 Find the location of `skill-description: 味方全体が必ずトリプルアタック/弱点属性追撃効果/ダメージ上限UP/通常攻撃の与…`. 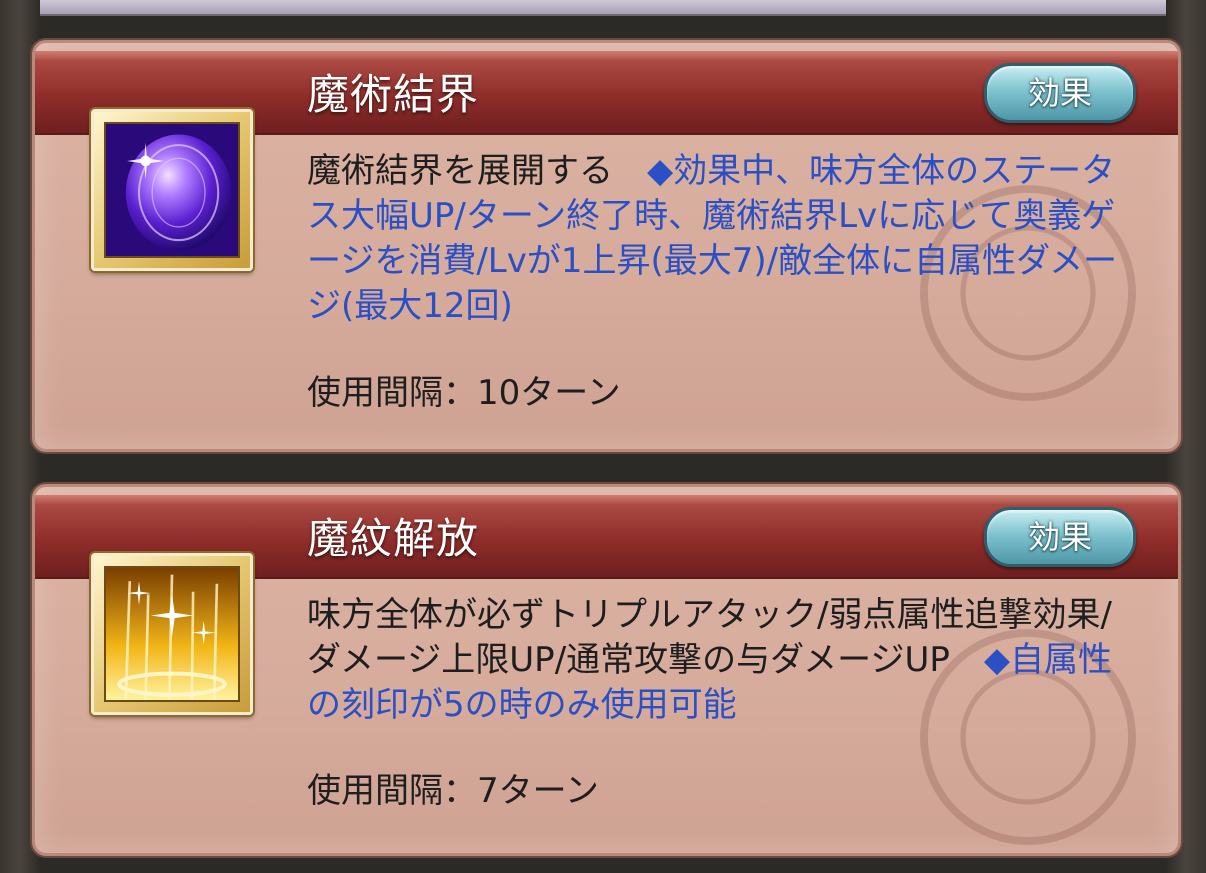

skill-description: 味方全体が必ずトリプルアタック/弱点属性追撃効果/ダメージ上限UP/通常攻撃の与… is located at coordinates (724, 660).